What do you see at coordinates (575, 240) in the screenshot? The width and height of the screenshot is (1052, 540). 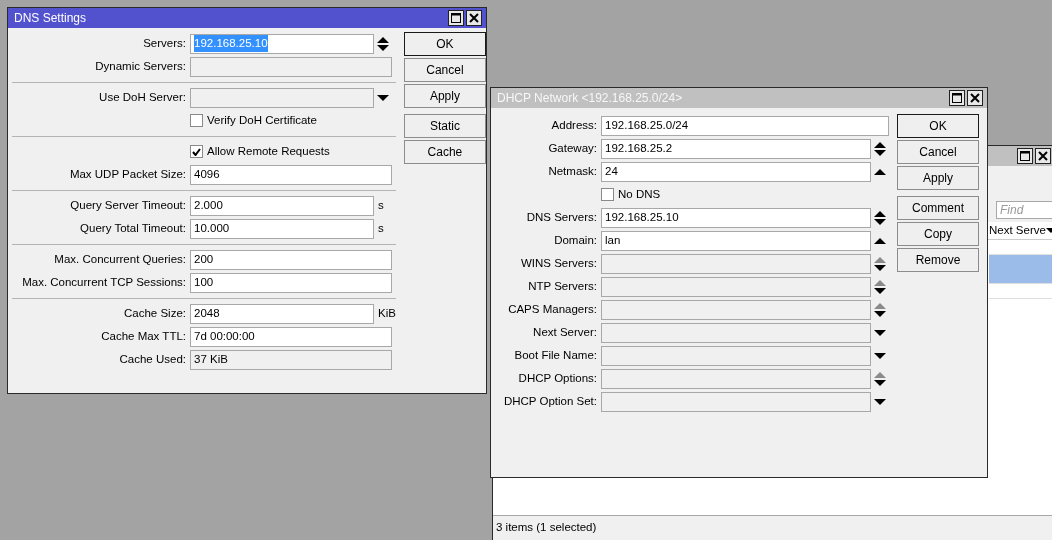 I see `field-label: Domain:` at bounding box center [575, 240].